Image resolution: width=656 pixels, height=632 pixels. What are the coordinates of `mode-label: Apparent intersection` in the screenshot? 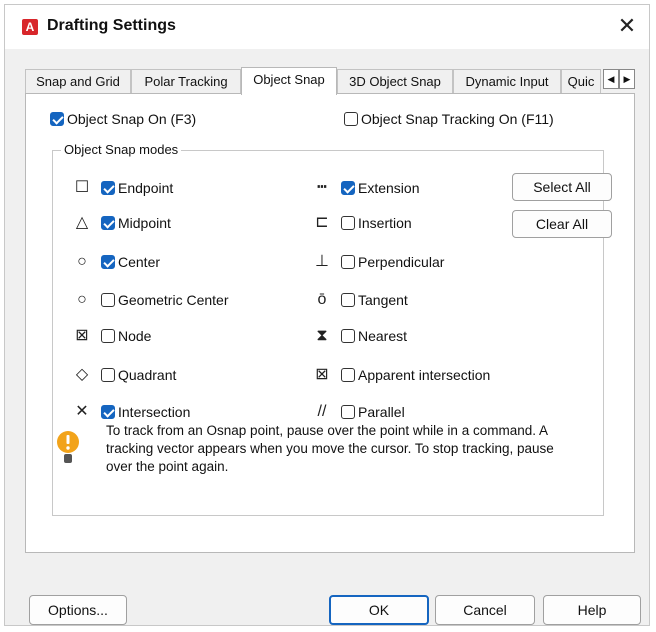 It's located at (424, 375).